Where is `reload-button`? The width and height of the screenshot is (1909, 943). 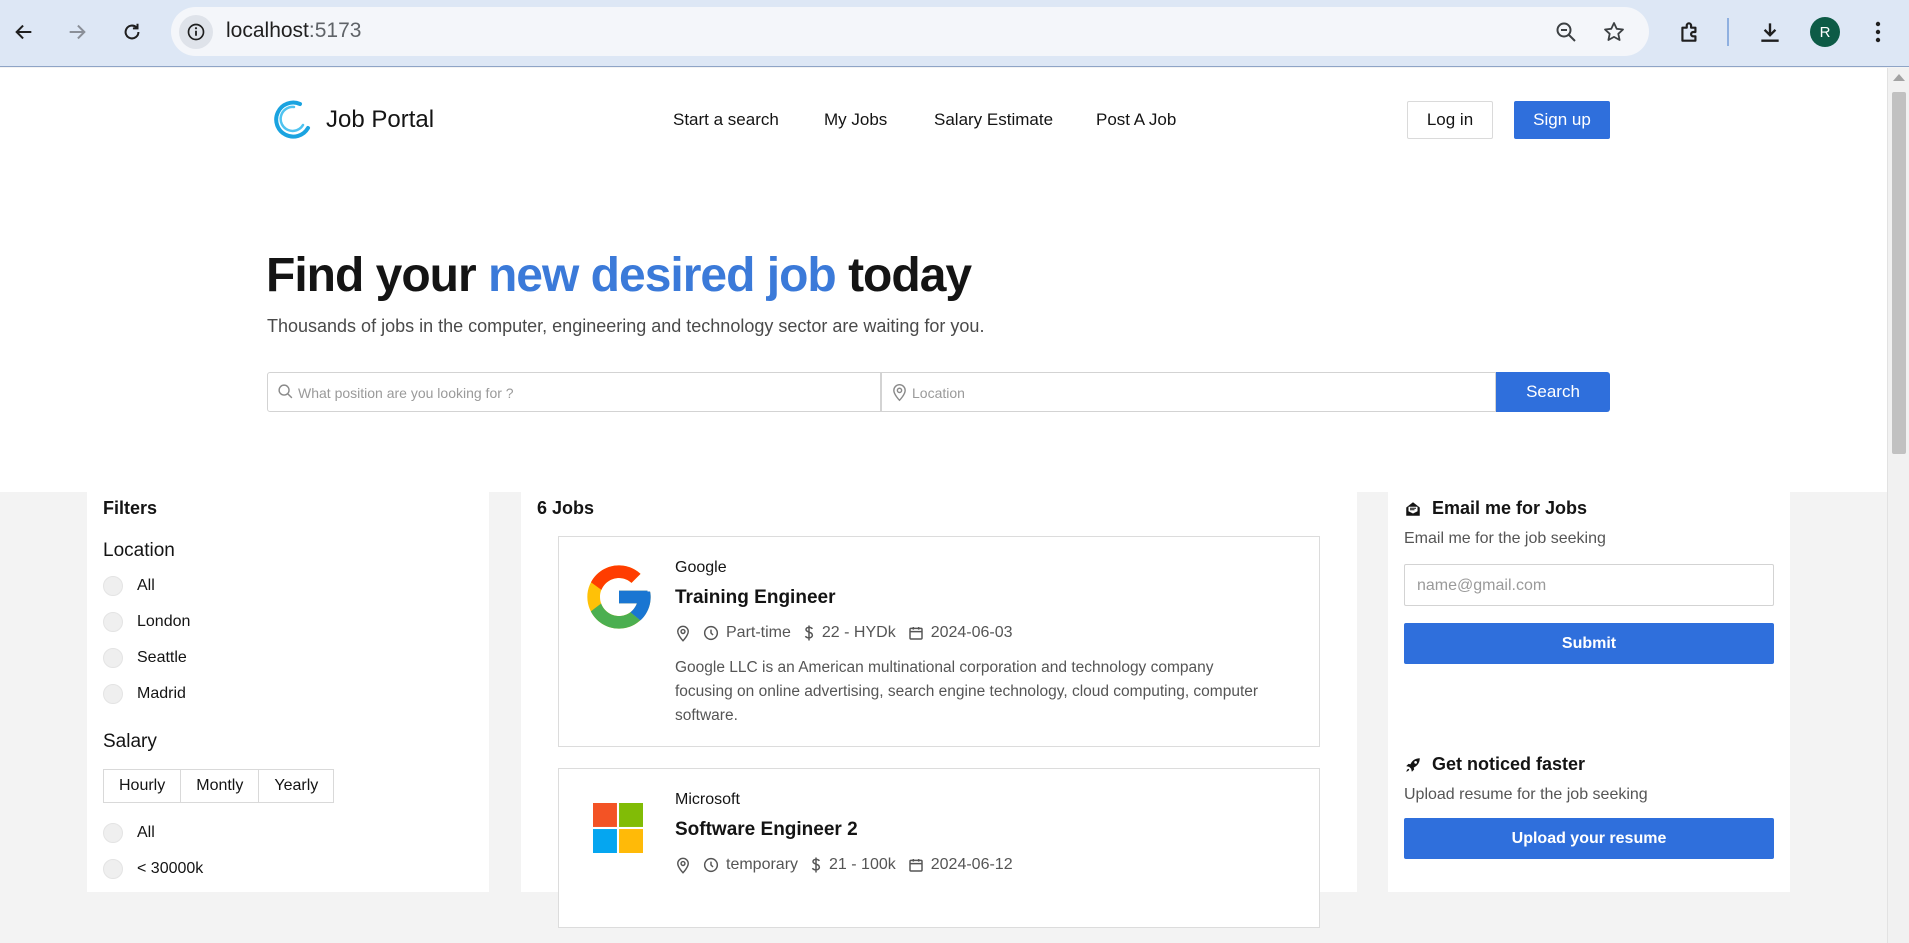
reload-button is located at coordinates (132, 32).